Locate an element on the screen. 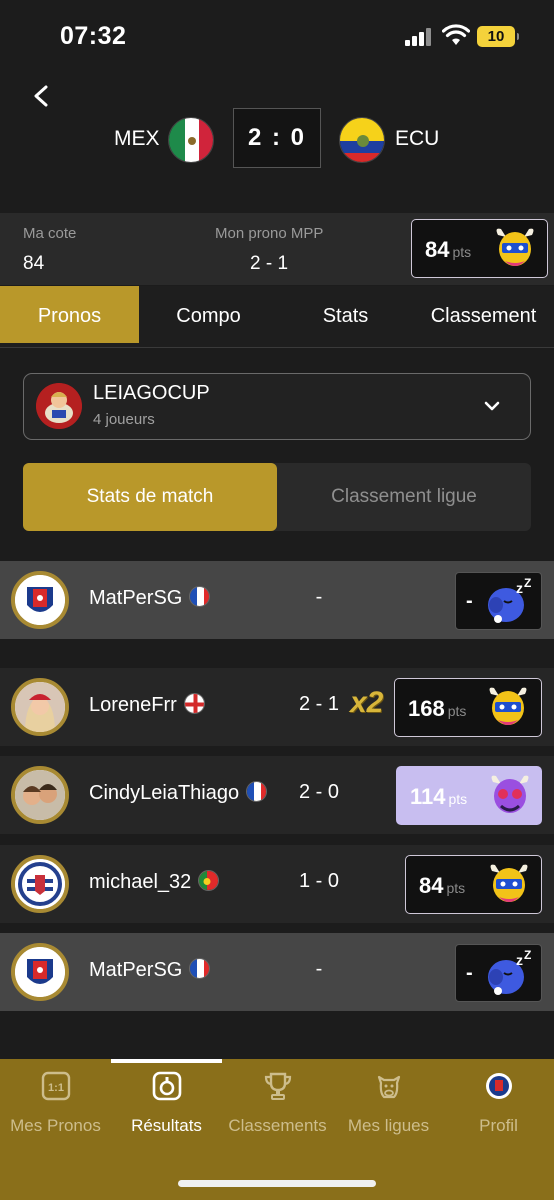 Image resolution: width=554 pixels, height=1200 pixels. match-score: 2 : 0 is located at coordinates (277, 138).